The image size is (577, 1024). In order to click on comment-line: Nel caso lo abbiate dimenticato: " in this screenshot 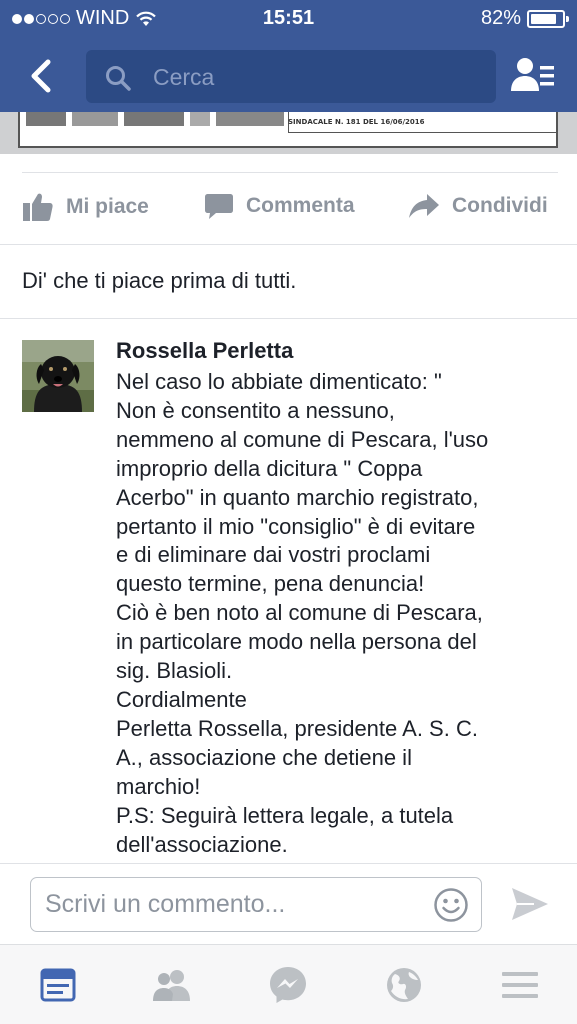, I will do `click(279, 381)`.